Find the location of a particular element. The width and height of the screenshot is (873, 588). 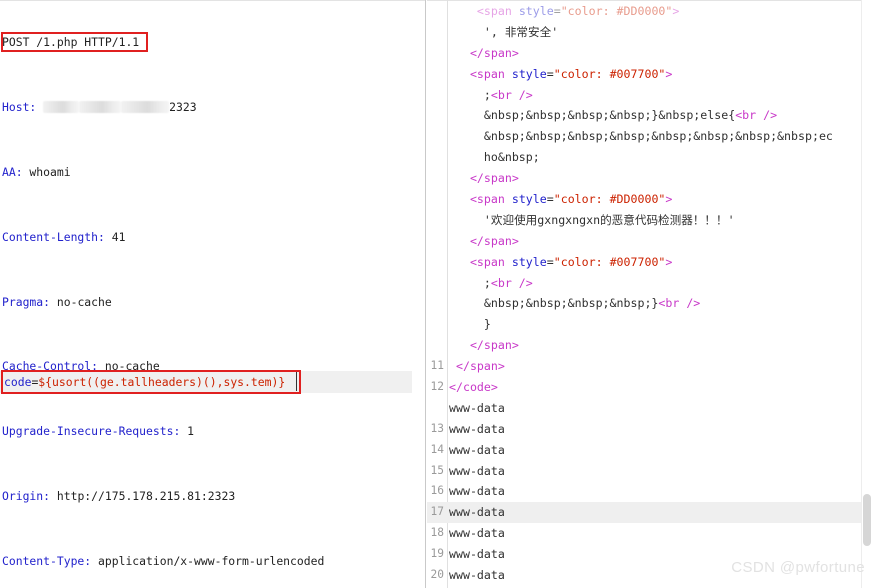

header-name-upgrade-insecure-requests: Upgrade-Insecure-Requests: is located at coordinates (91, 431).